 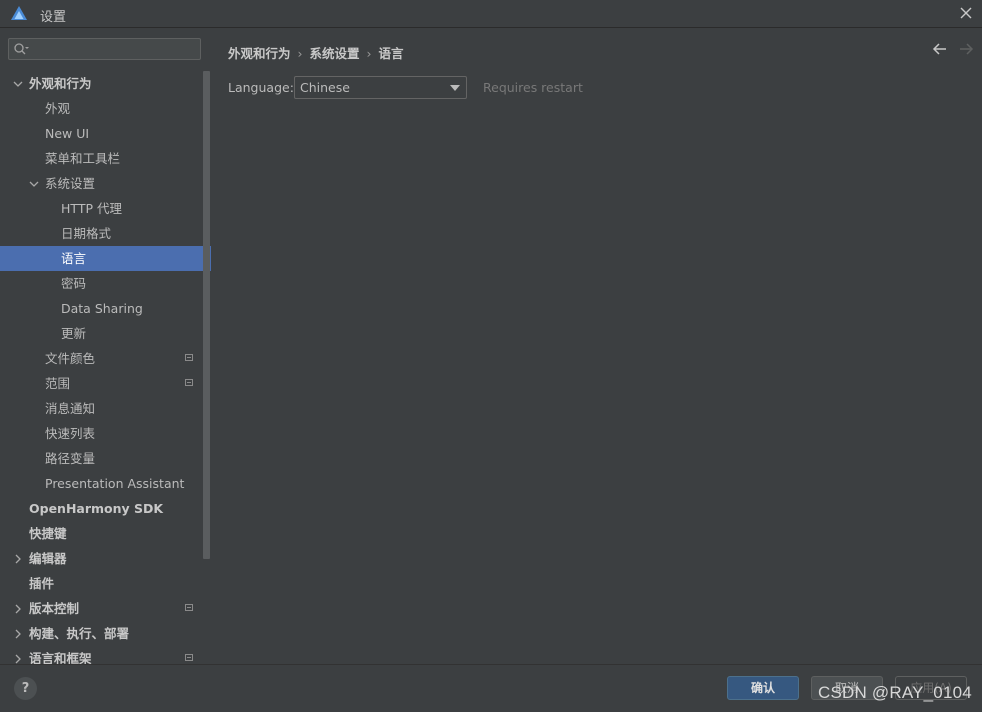 I want to click on sidebar-item: 语言和框架, so click(x=101, y=655).